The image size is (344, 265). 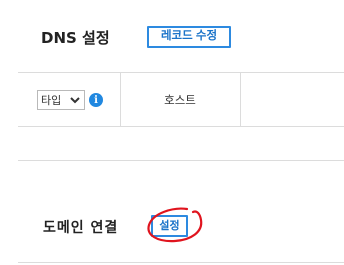 What do you see at coordinates (75, 38) in the screenshot?
I see `dns-settings-title: DNS 설정` at bounding box center [75, 38].